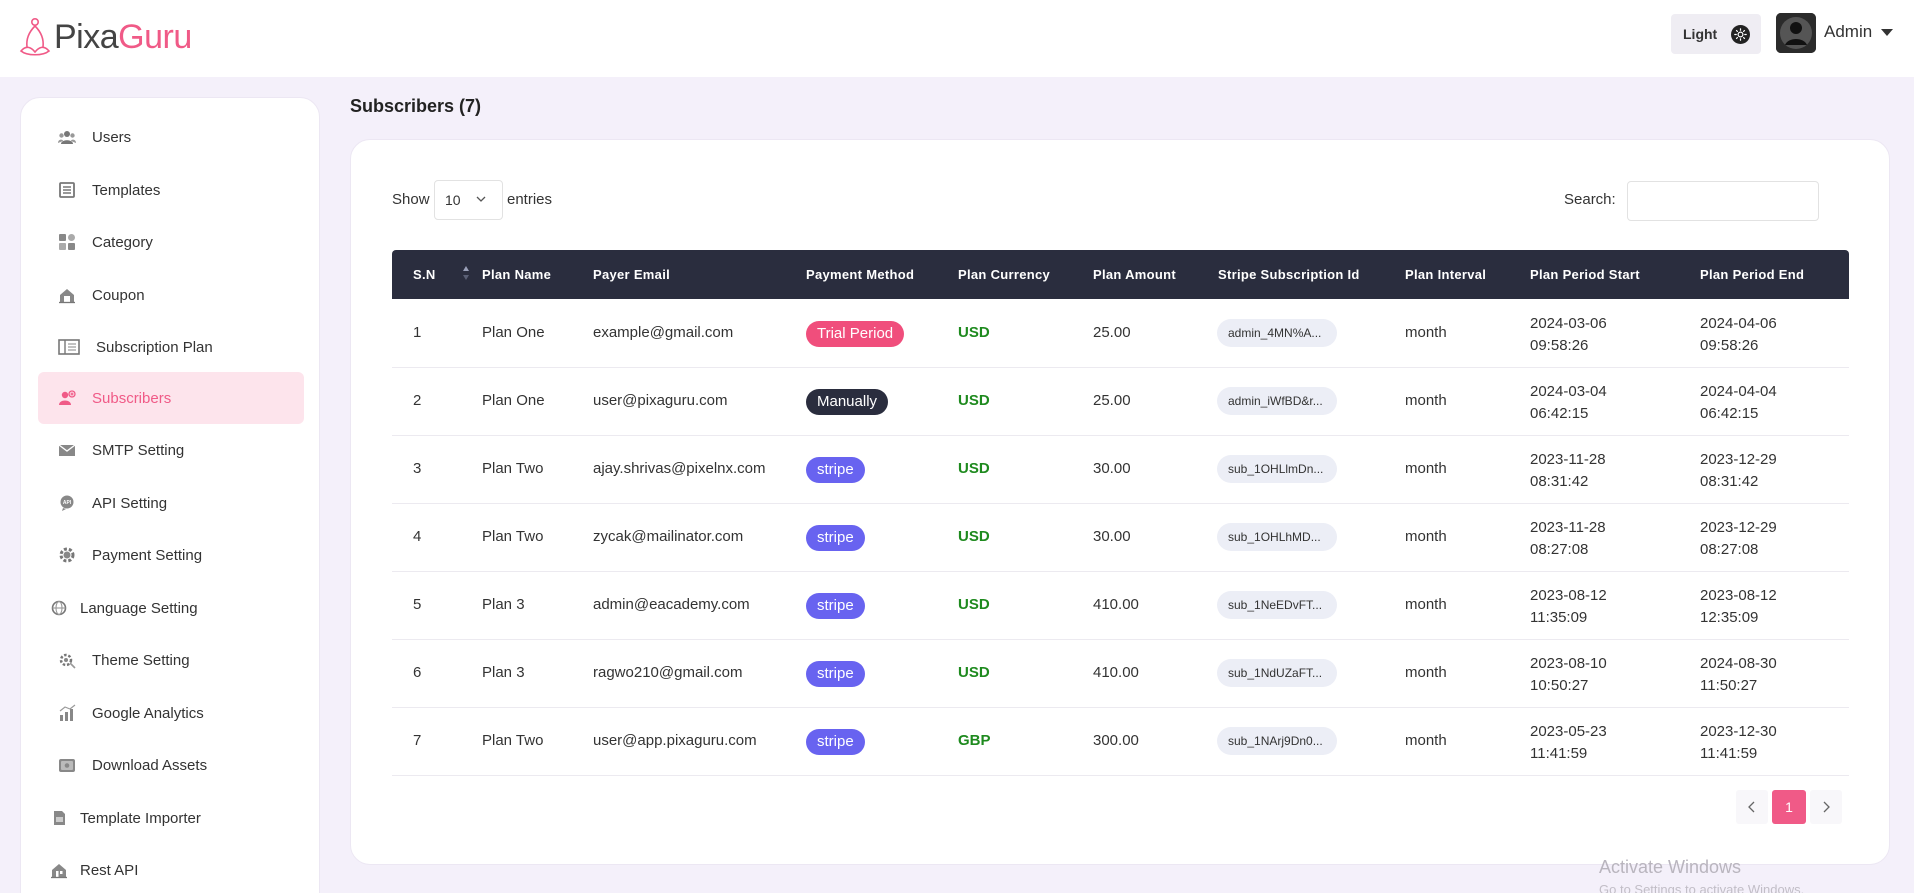 This screenshot has height=893, width=1914. Describe the element at coordinates (1445, 274) in the screenshot. I see `column-header-plan-interval: Plan Interval` at that location.